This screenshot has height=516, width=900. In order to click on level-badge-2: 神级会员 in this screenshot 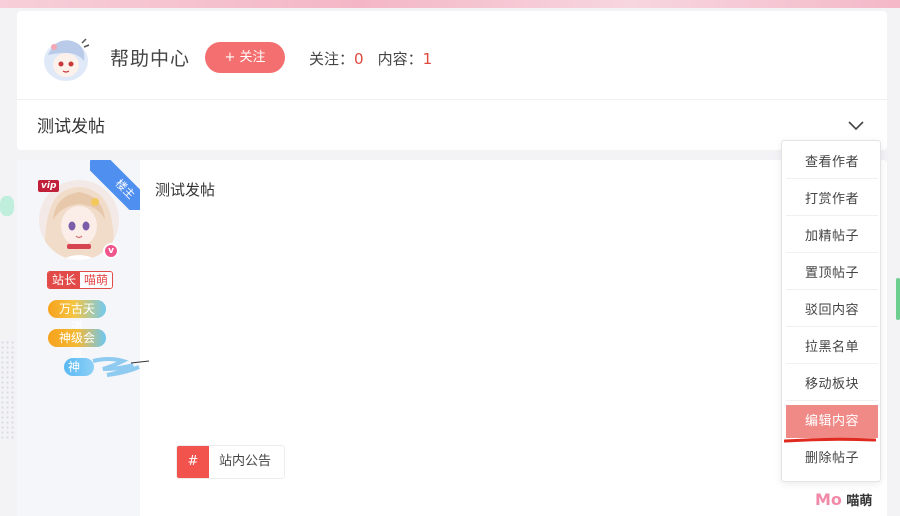, I will do `click(77, 346)`.